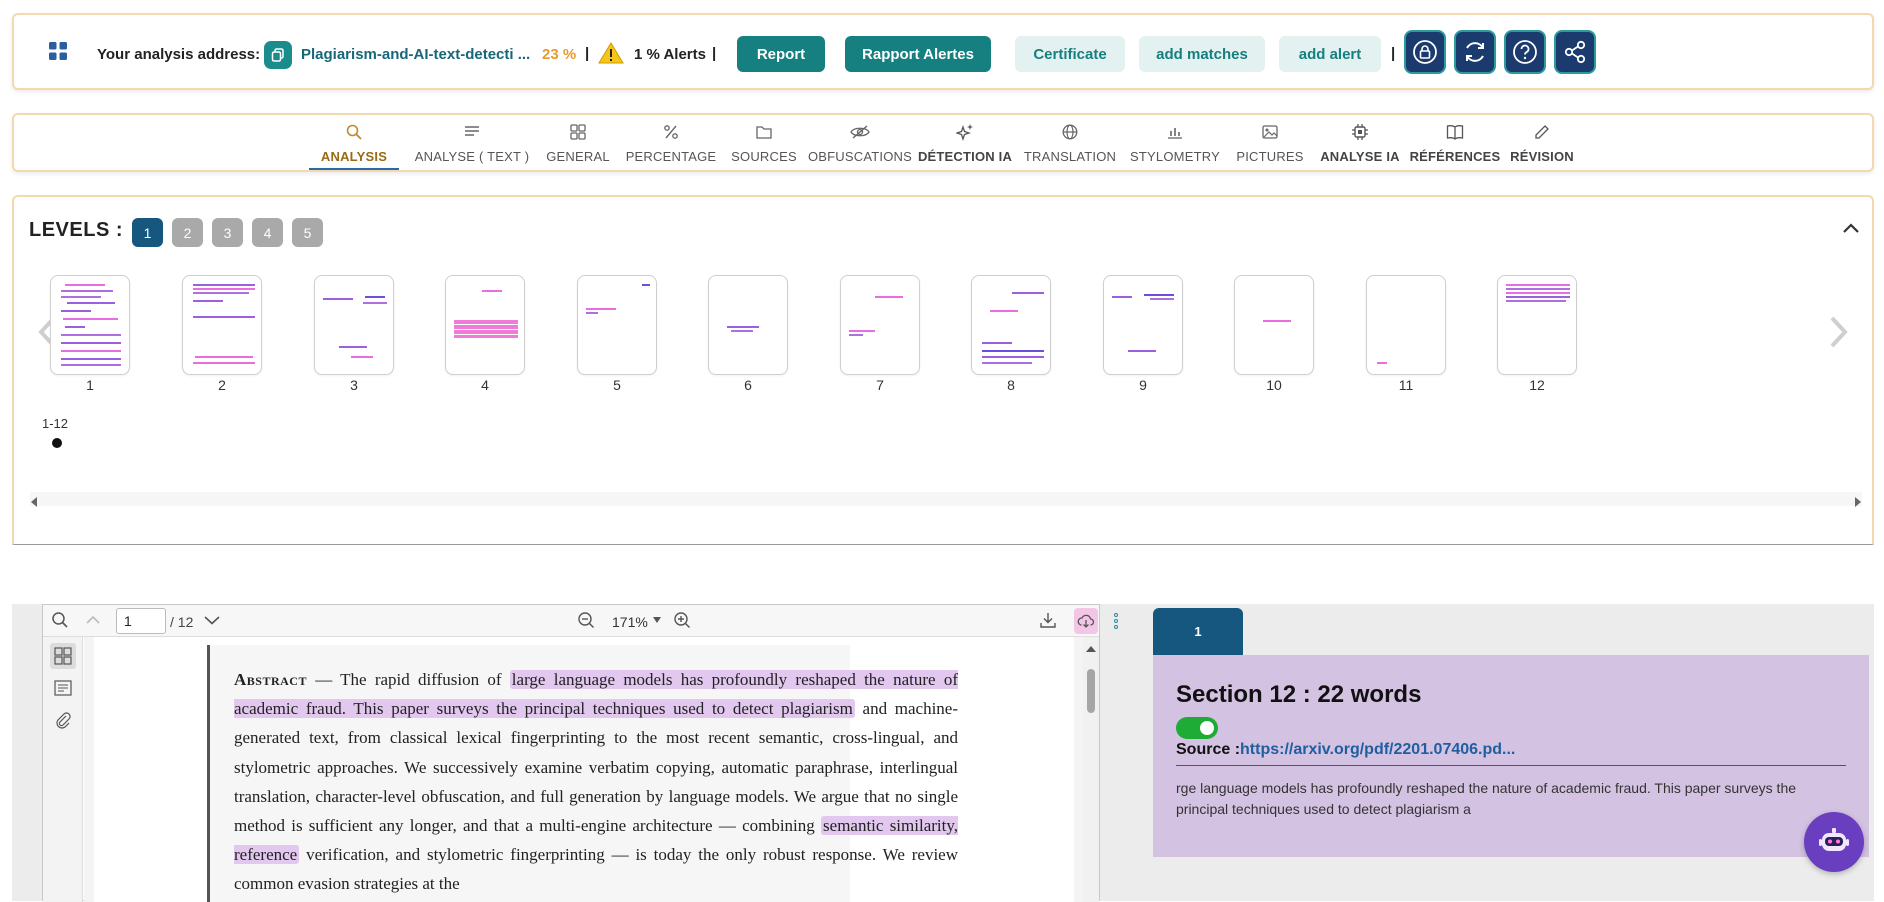 This screenshot has height=902, width=1884. I want to click on book-icon, so click(1455, 132).